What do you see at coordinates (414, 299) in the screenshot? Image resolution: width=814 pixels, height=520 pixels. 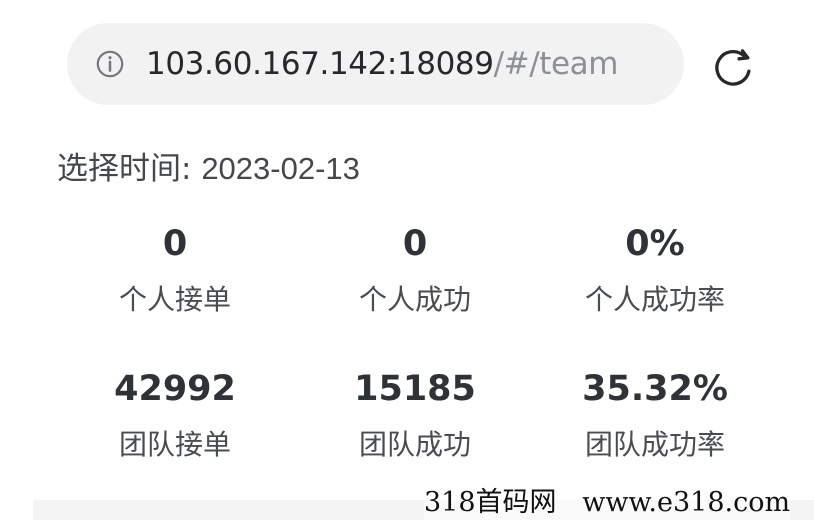 I see `stat-label: 个人成功` at bounding box center [414, 299].